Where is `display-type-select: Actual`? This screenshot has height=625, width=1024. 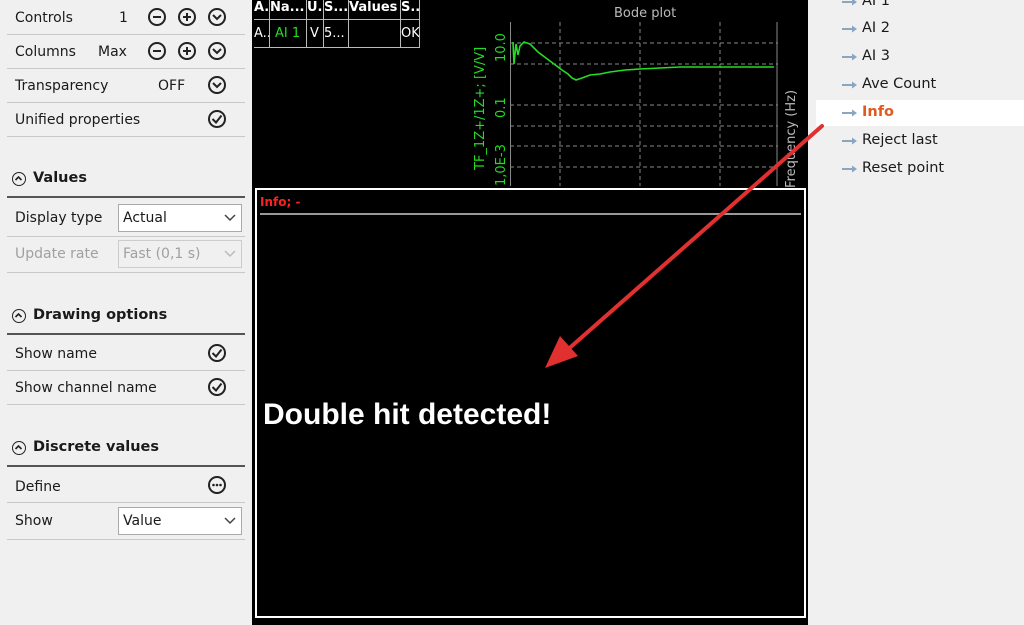 display-type-select: Actual is located at coordinates (180, 218).